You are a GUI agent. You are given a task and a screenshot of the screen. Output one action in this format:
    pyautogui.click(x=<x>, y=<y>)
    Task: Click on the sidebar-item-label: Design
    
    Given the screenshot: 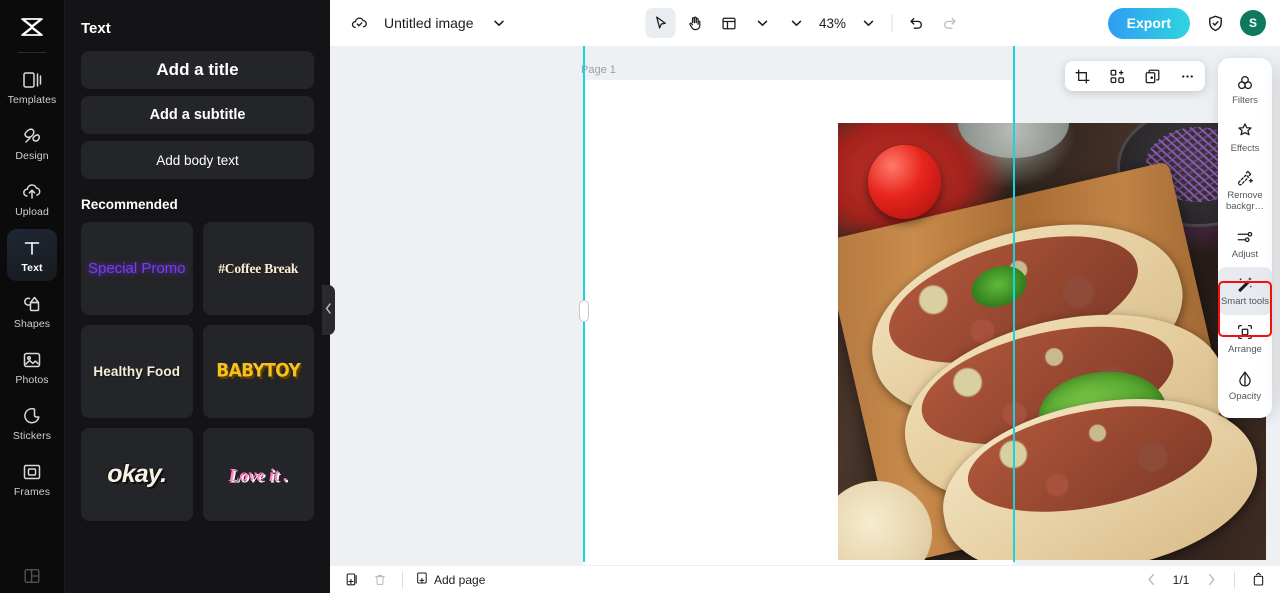 What is the action you would take?
    pyautogui.click(x=32, y=155)
    